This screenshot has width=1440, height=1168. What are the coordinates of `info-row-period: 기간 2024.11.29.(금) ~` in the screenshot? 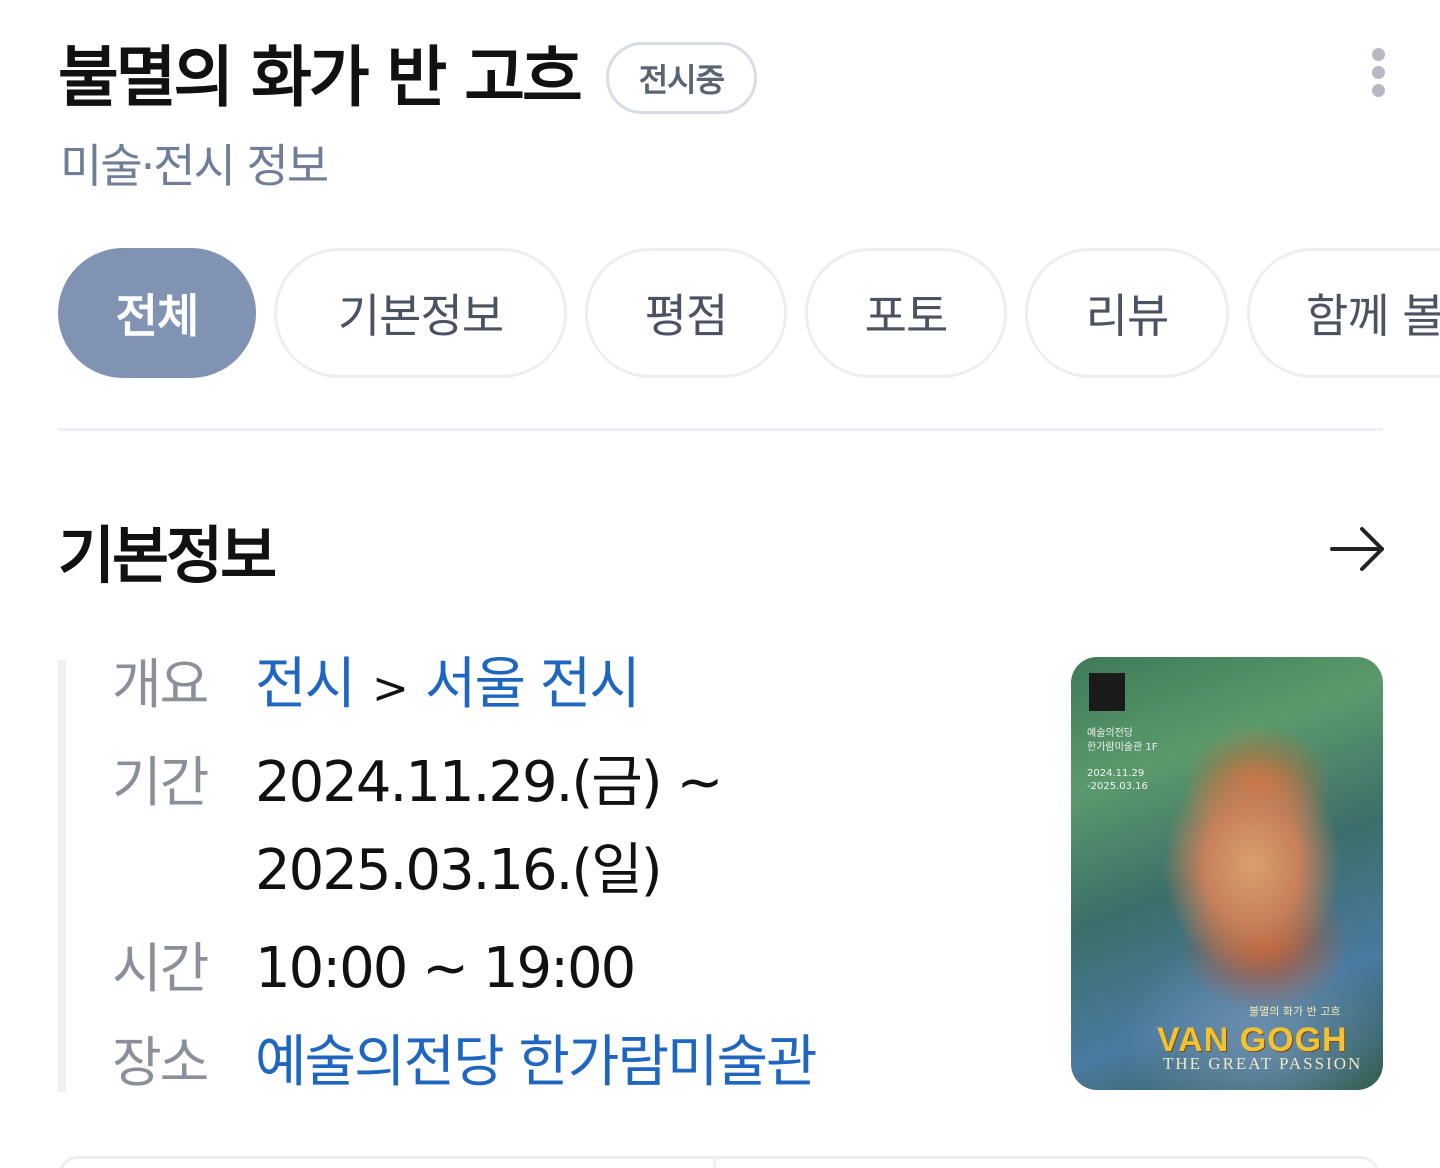 It's located at (417, 783).